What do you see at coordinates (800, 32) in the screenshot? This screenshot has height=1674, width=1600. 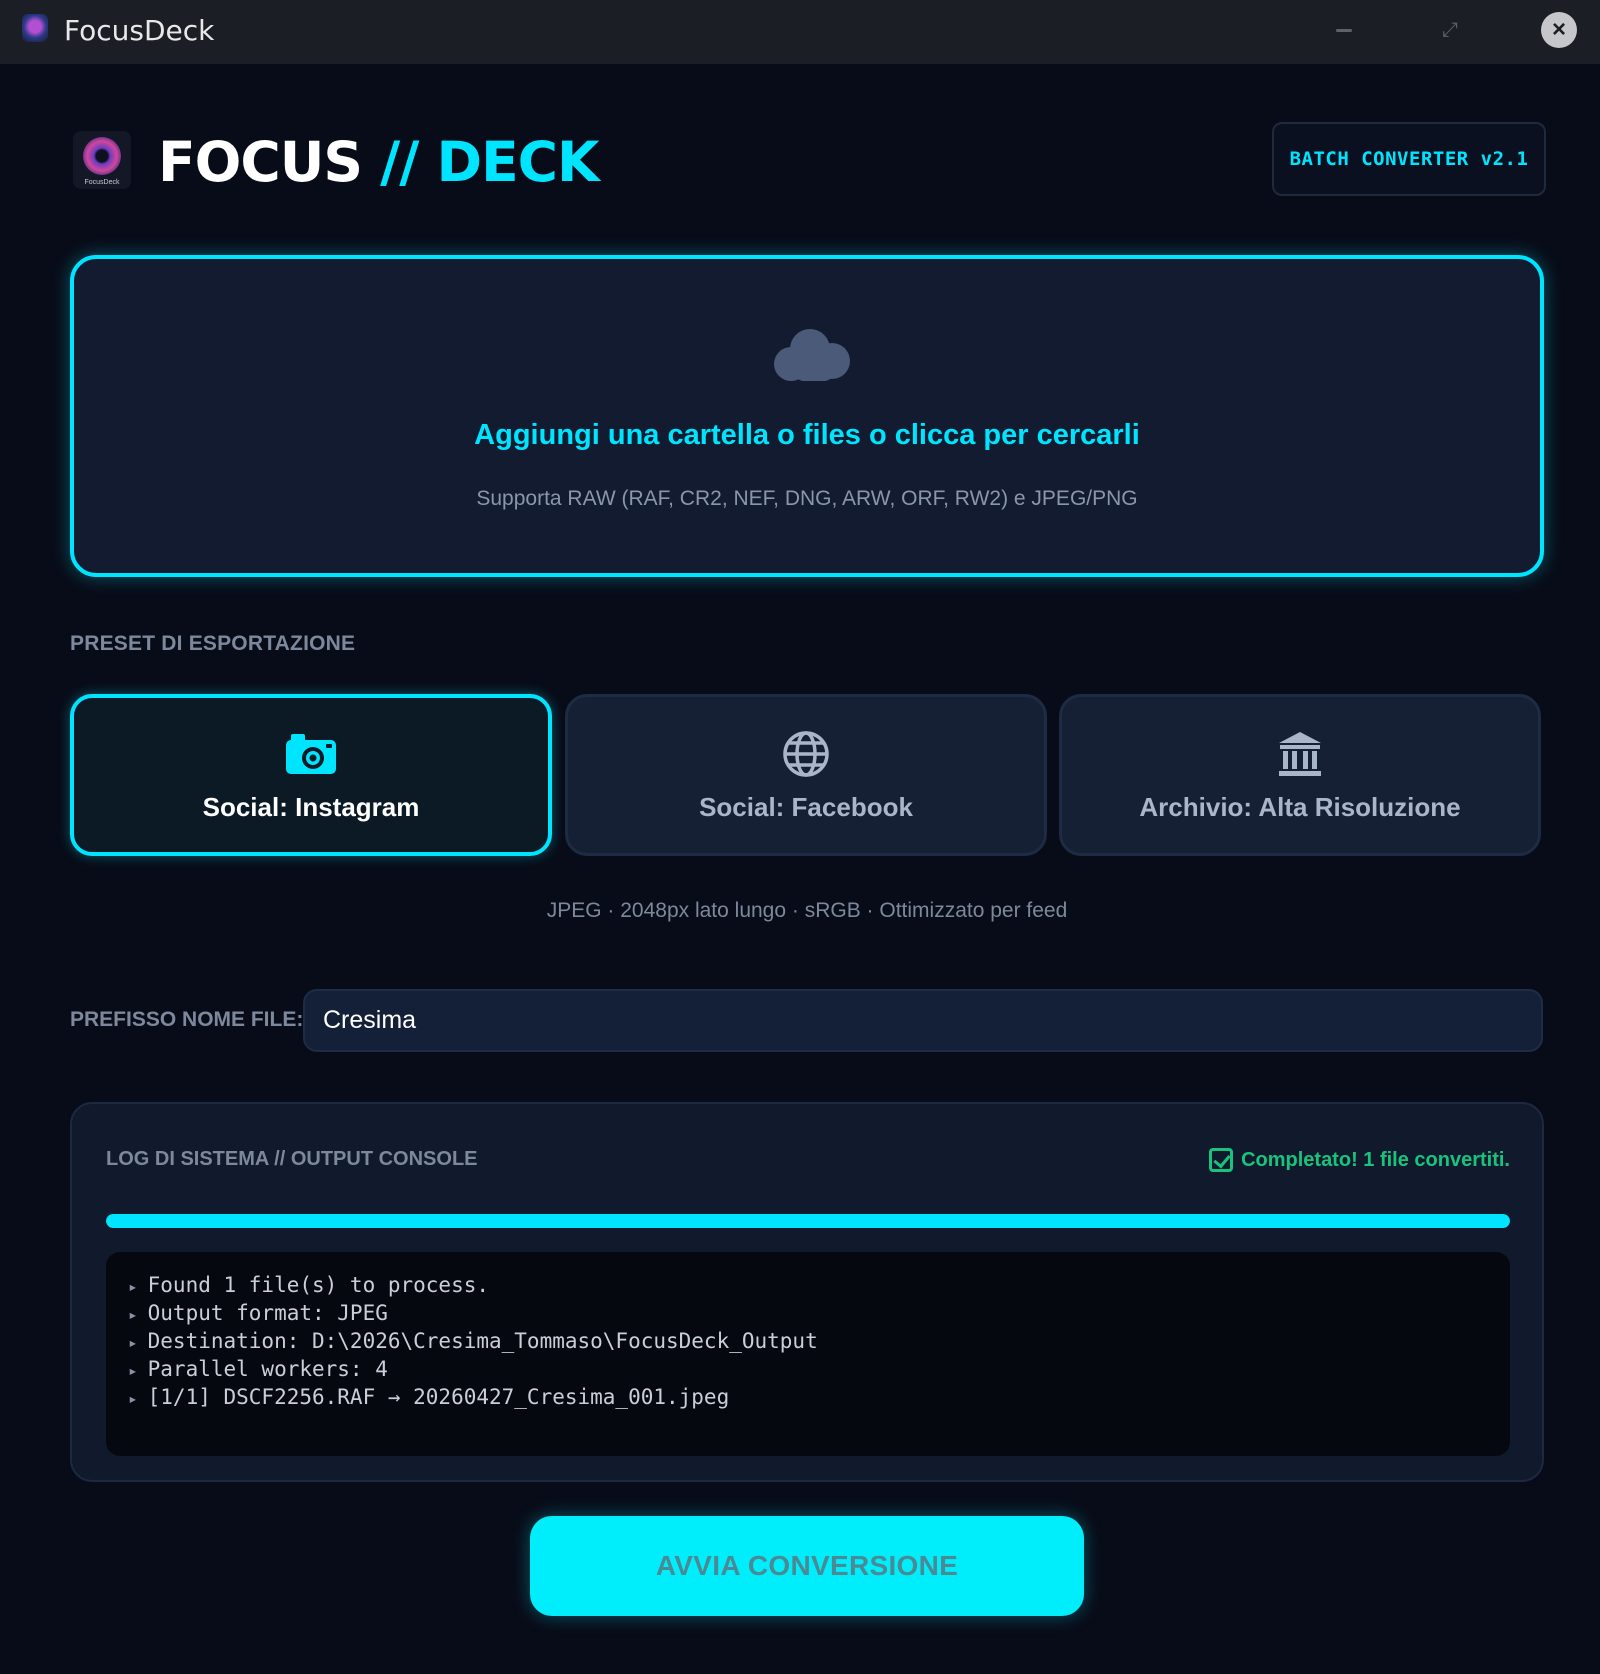 I see `title-bar: FocusDeck ⤢ ×` at bounding box center [800, 32].